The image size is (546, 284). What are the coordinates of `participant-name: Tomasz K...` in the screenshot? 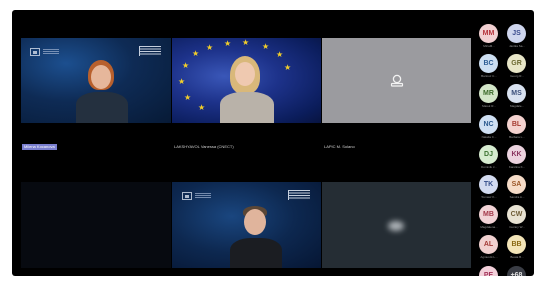 It's located at (489, 197).